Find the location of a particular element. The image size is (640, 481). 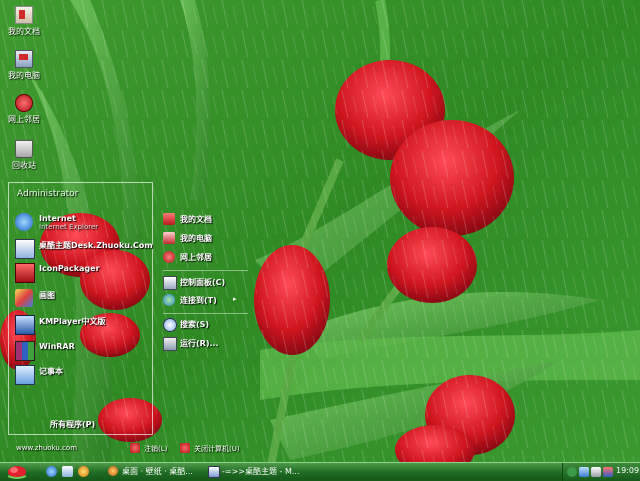

winrar-icon is located at coordinates (25, 351).